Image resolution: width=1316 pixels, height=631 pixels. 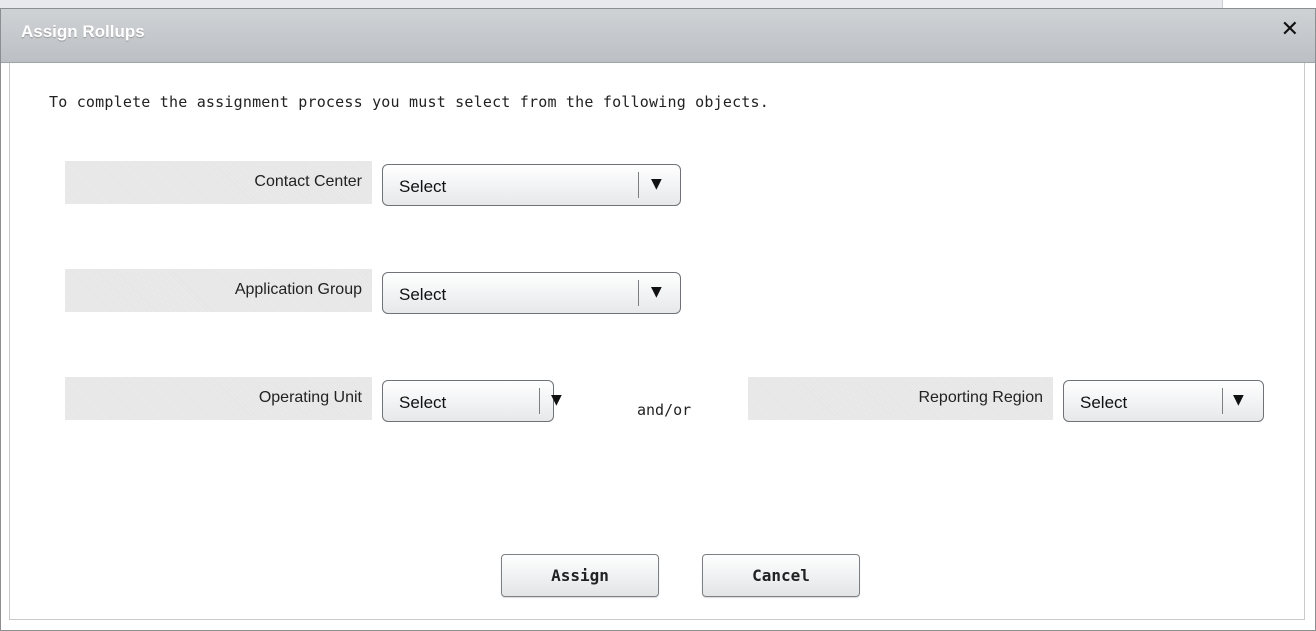 What do you see at coordinates (1104, 402) in the screenshot?
I see `reporting-region-select-value: Select` at bounding box center [1104, 402].